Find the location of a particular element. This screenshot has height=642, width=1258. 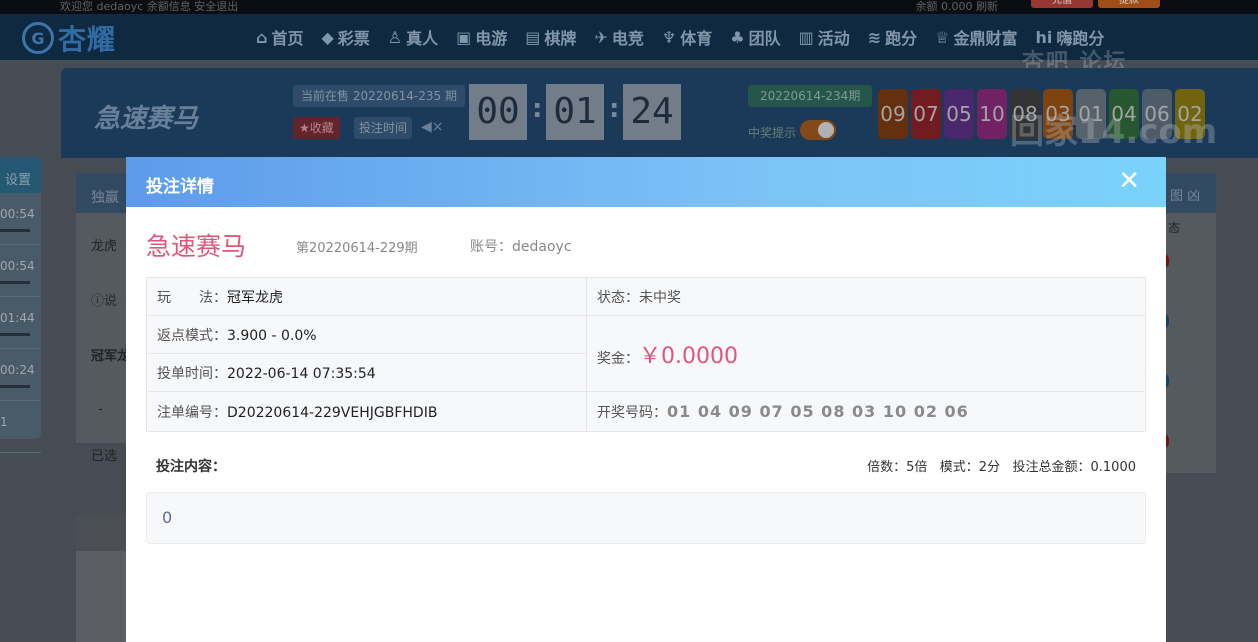

bet-content-box: 0 is located at coordinates (646, 518).